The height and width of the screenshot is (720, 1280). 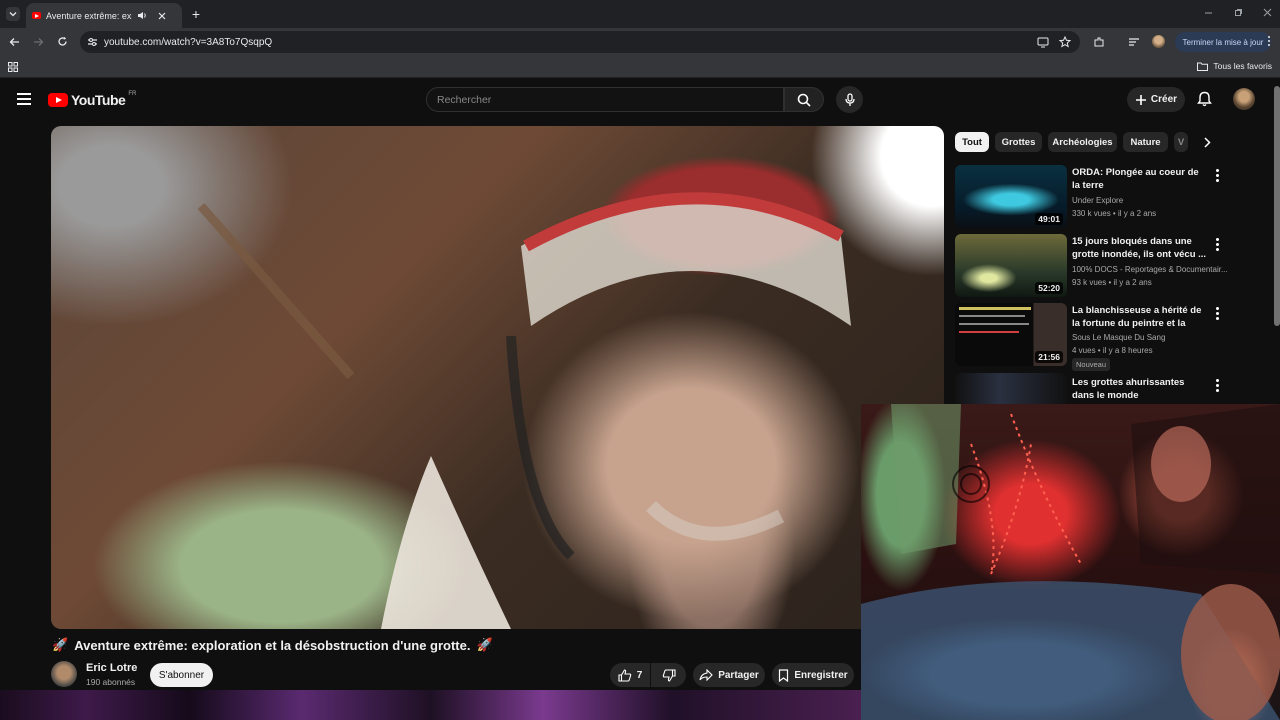 I want to click on like-button: 7, so click(x=630, y=675).